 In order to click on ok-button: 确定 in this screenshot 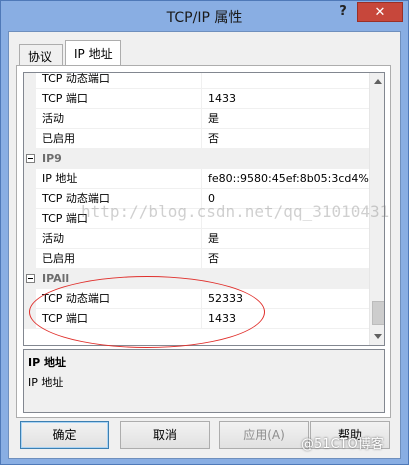, I will do `click(64, 435)`.